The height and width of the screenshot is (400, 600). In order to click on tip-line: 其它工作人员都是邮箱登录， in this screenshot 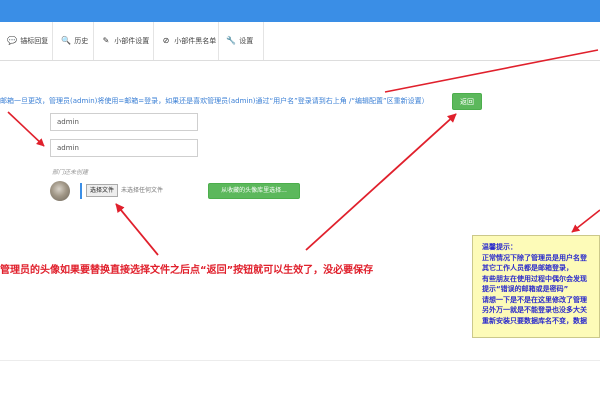, I will do `click(527, 268)`.